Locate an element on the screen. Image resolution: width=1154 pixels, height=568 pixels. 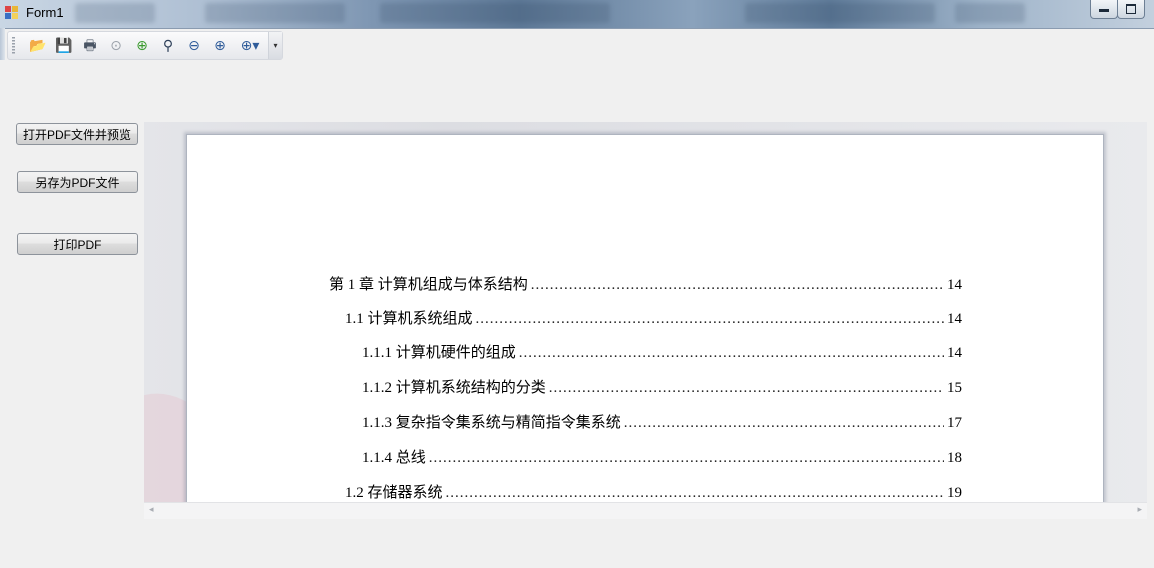
minimize-icon is located at coordinates (1104, 10).